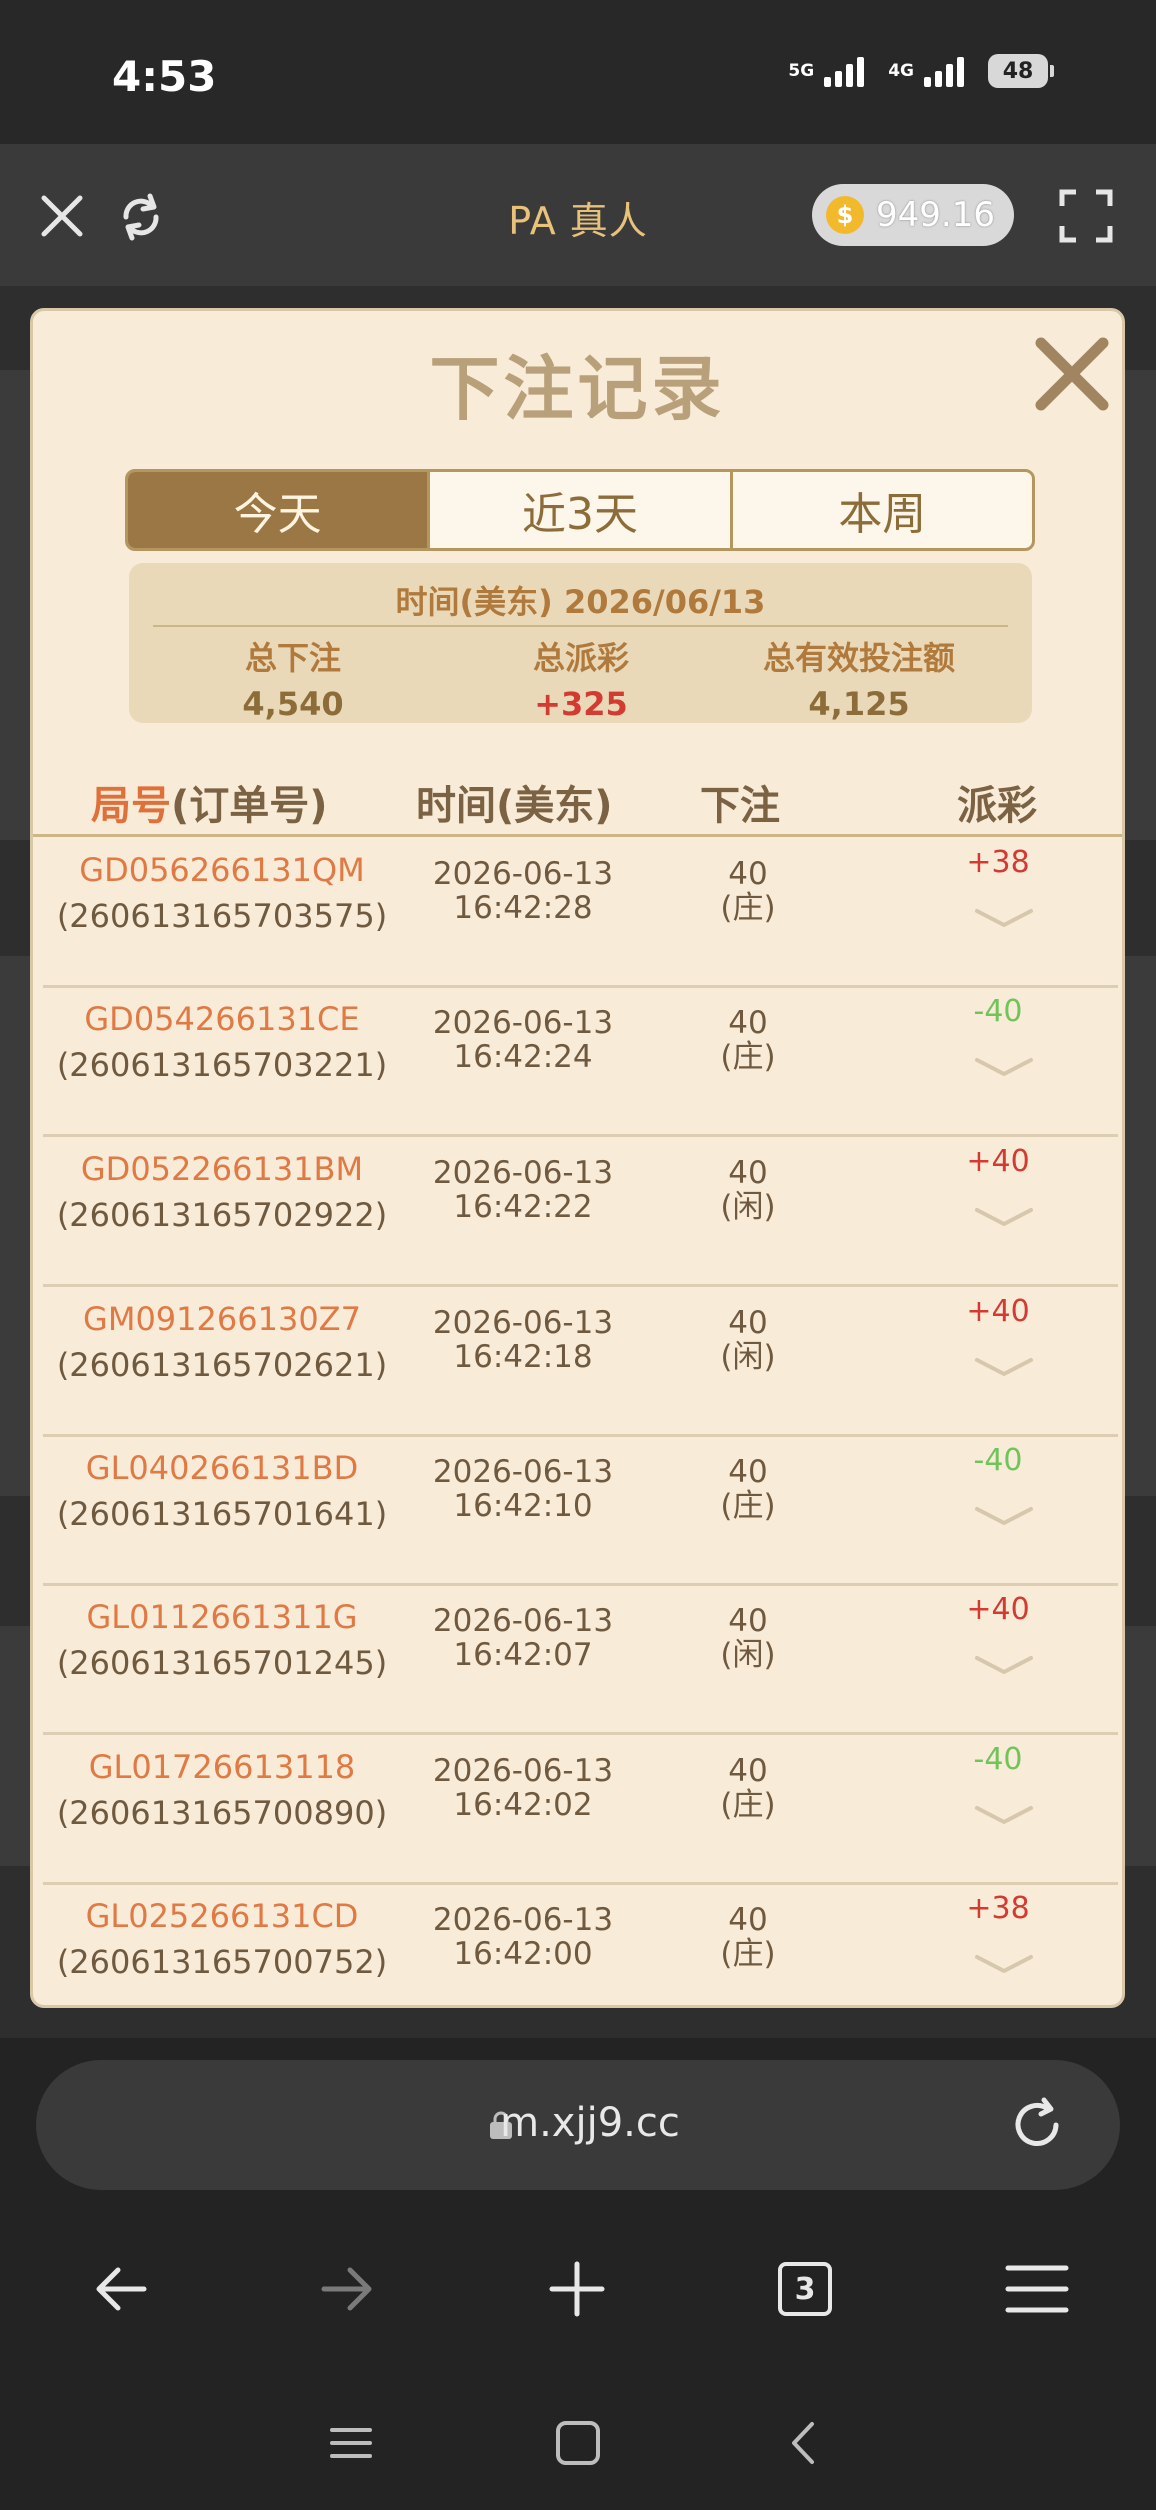  I want to click on bet-time: 16:42:02, so click(523, 1805).